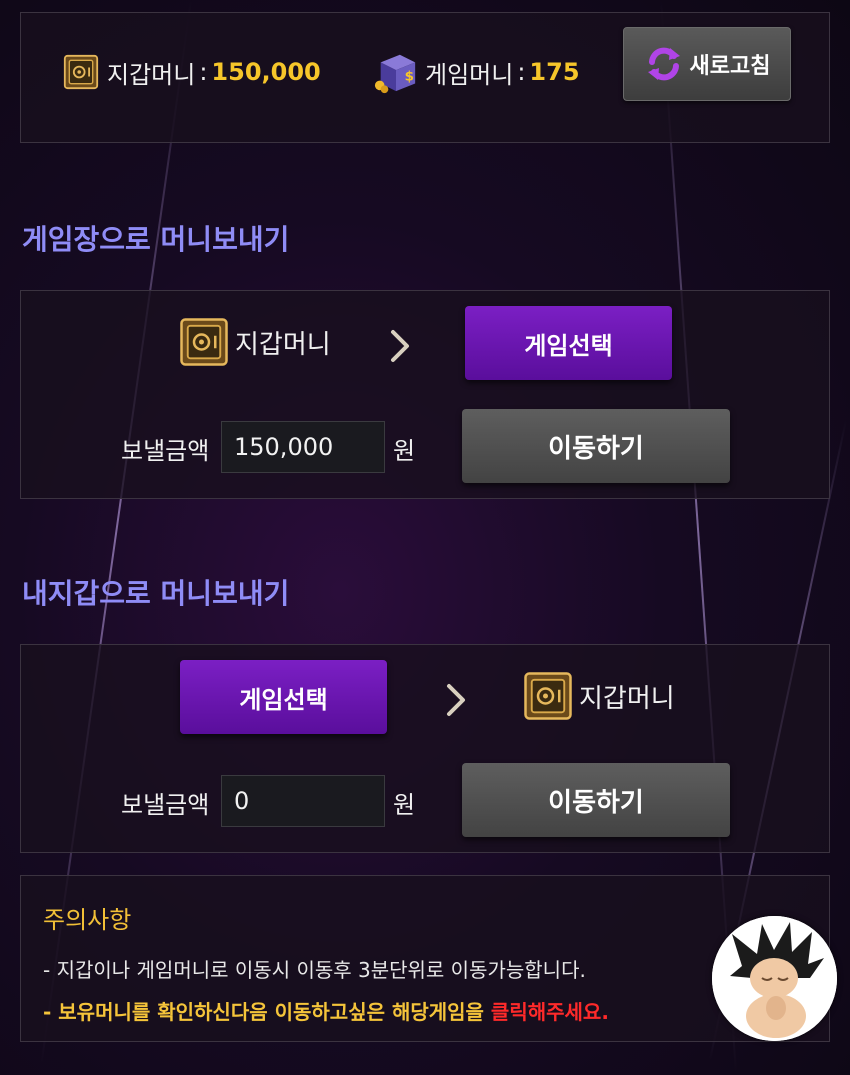 The height and width of the screenshot is (1075, 850). I want to click on notice-title: 주의사항, so click(87, 920).